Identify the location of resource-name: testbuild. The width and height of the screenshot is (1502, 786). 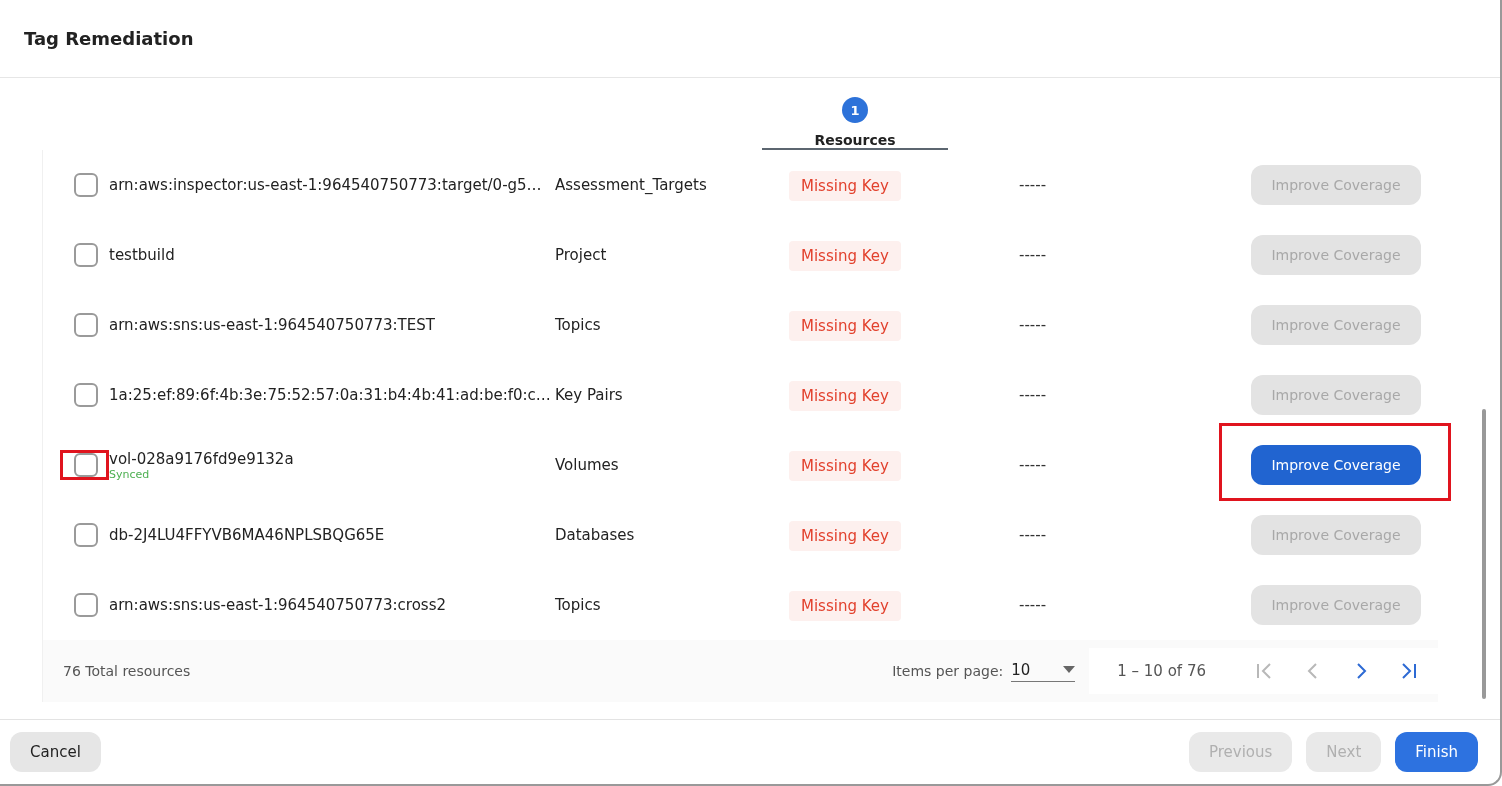
(142, 255).